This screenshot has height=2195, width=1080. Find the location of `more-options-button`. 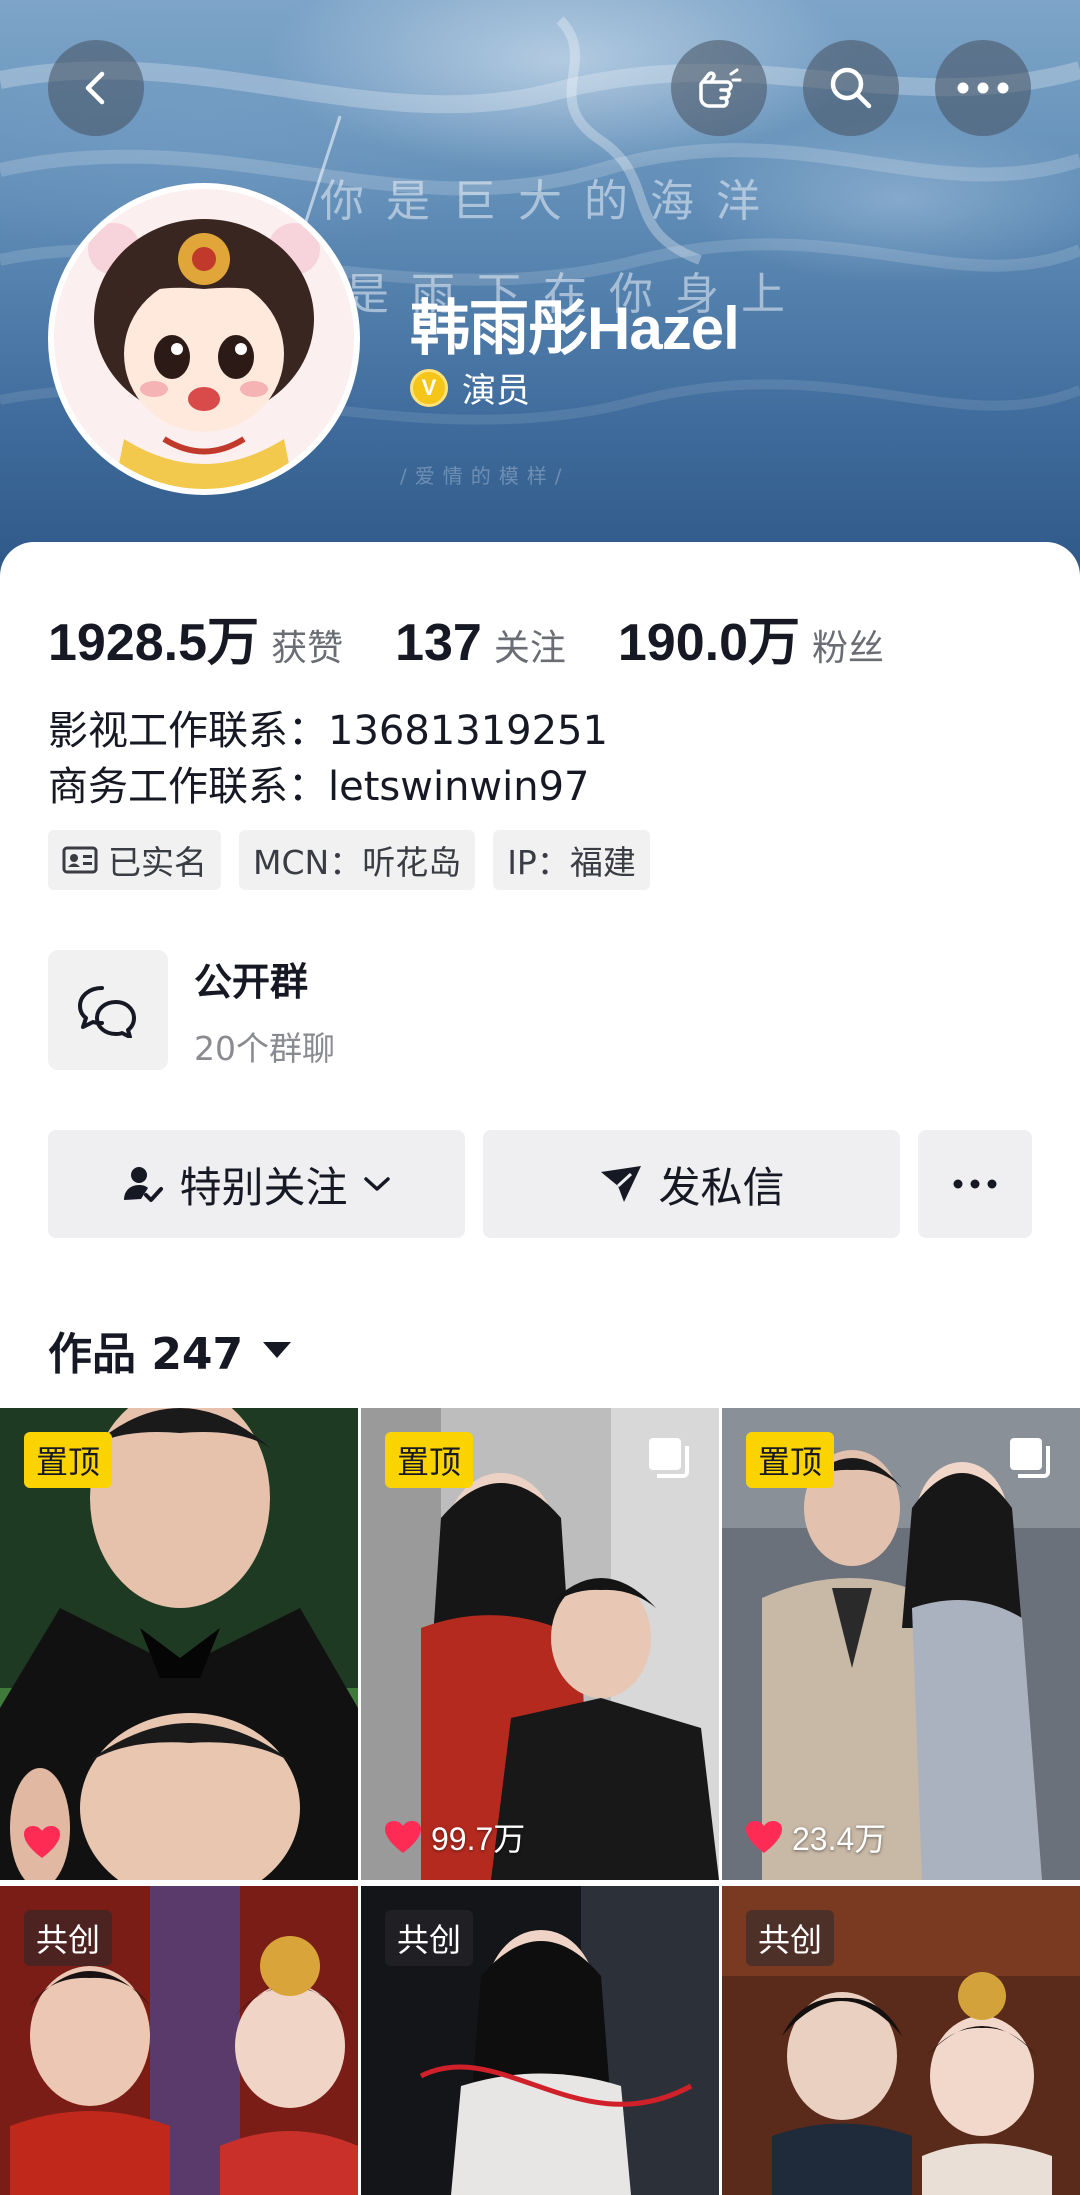

more-options-button is located at coordinates (983, 88).